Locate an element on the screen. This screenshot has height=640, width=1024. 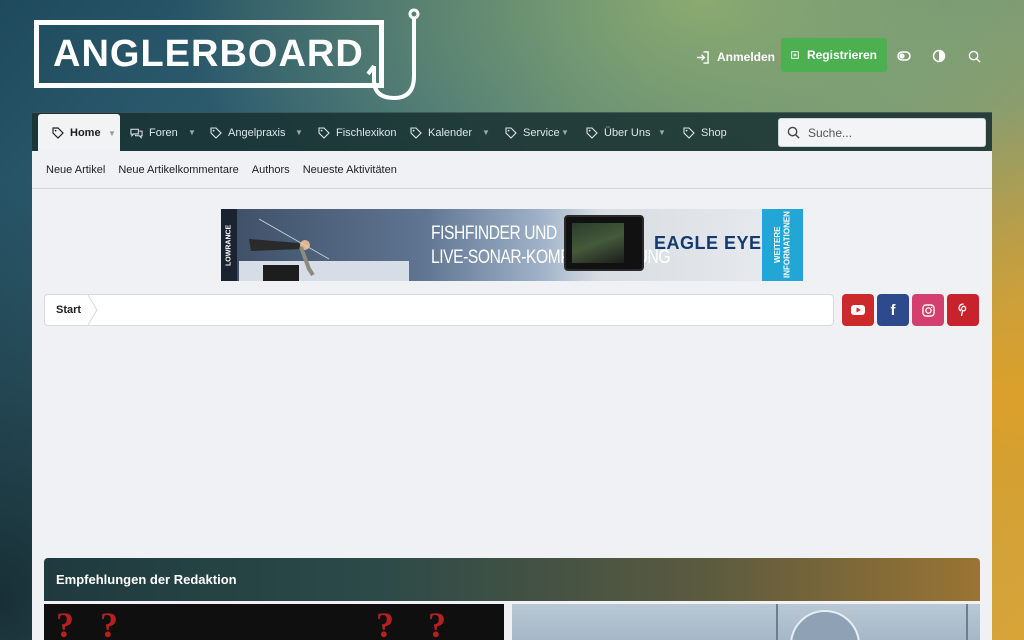
youtube-icon is located at coordinates (858, 310).